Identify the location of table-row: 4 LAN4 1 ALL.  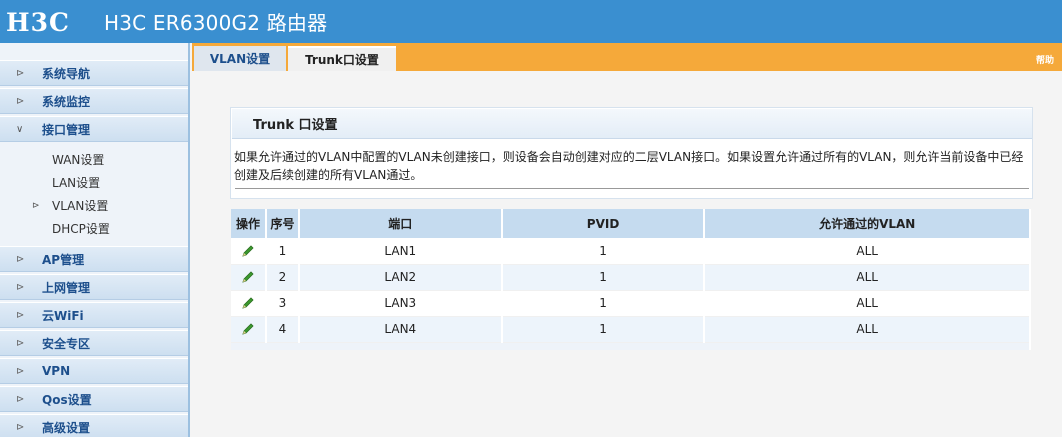
(631, 329).